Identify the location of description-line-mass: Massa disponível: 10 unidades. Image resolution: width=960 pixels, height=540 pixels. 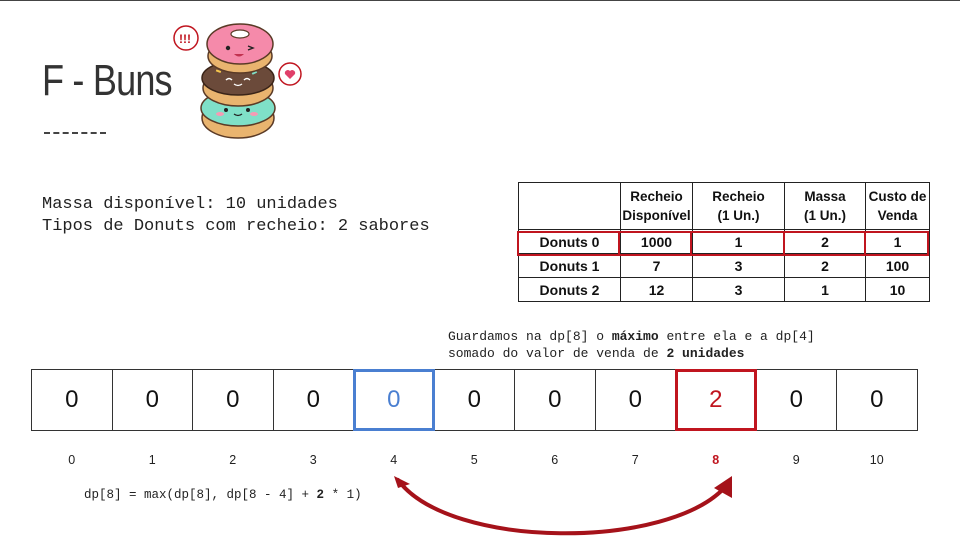
(190, 204).